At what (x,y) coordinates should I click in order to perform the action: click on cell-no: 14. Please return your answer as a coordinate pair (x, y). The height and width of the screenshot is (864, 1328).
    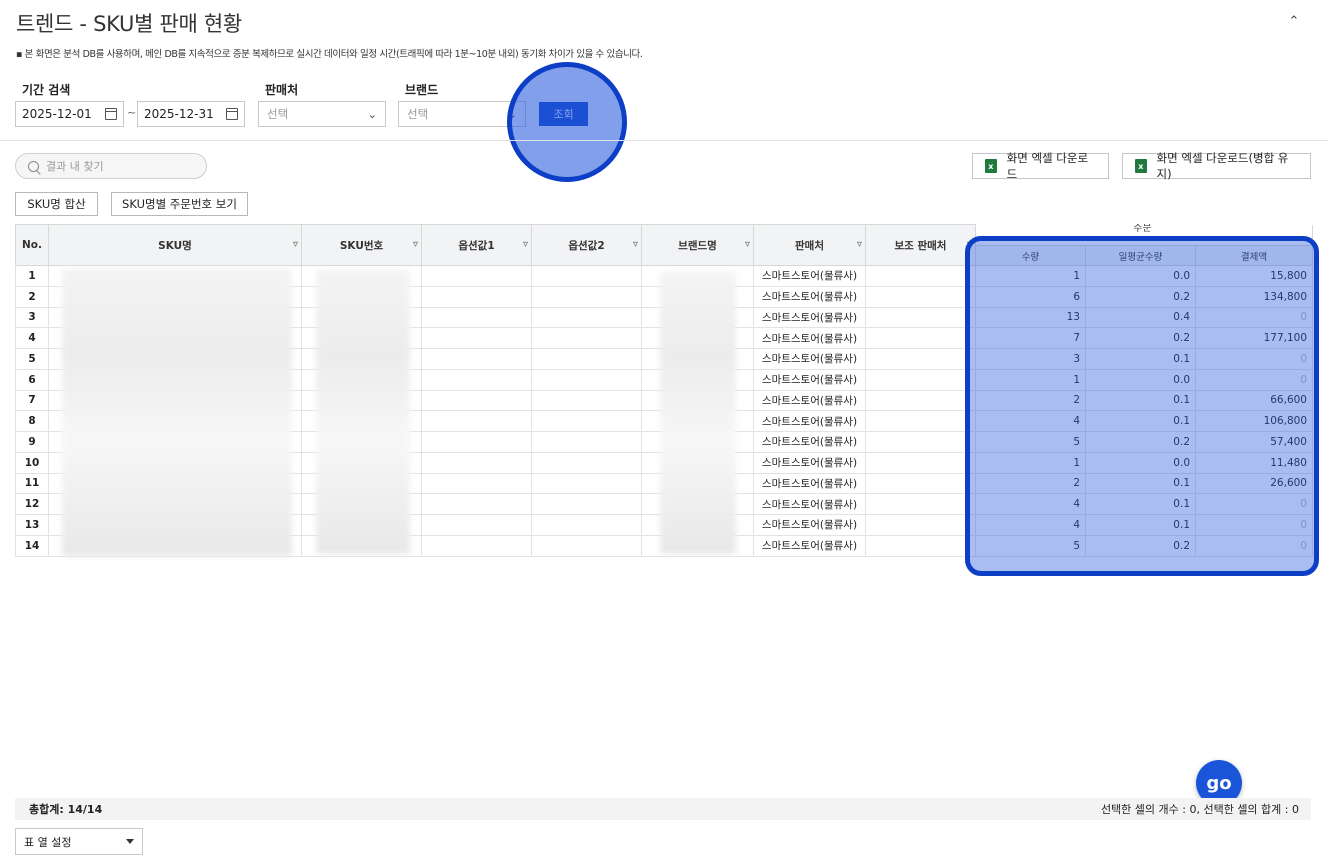
    Looking at the image, I should click on (32, 545).